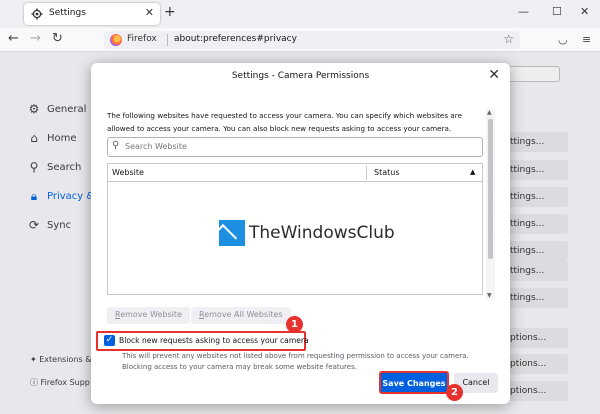 This screenshot has width=600, height=414. I want to click on column-separator, so click(366, 173).